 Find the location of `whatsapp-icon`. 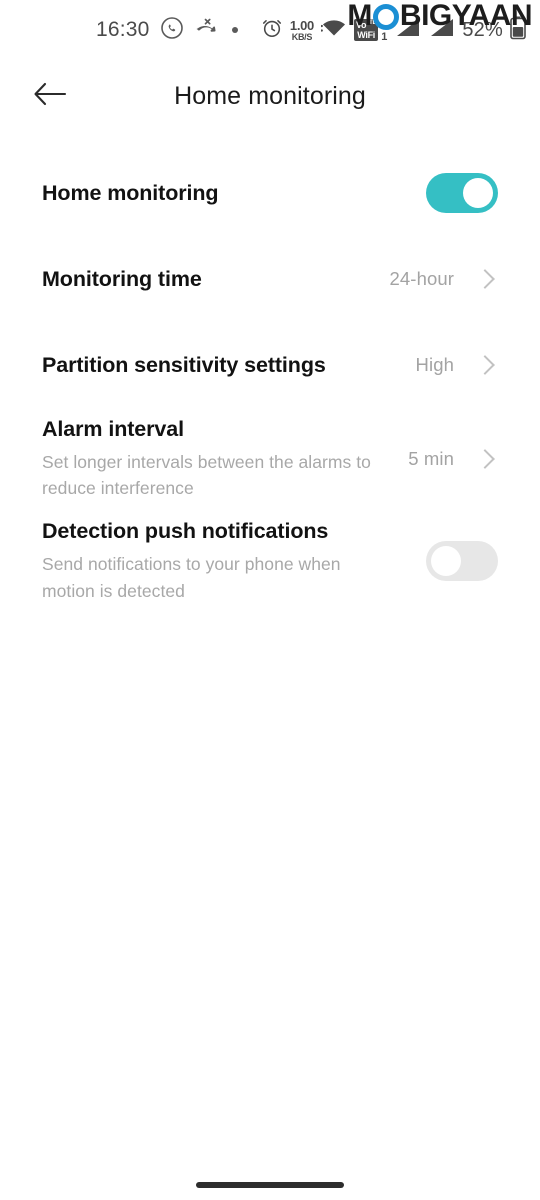

whatsapp-icon is located at coordinates (172, 30).